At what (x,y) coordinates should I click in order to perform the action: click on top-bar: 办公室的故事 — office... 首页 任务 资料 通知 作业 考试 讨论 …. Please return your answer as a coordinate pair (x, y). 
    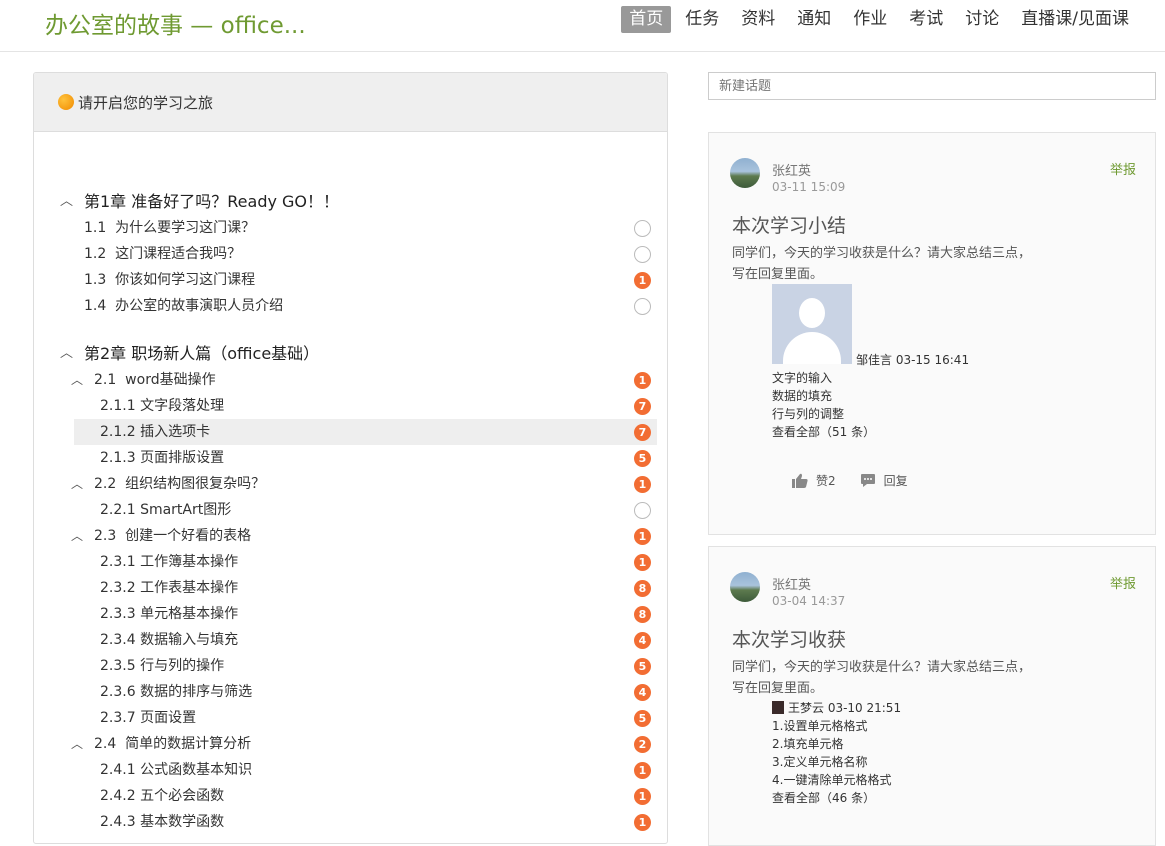
    Looking at the image, I should click on (582, 26).